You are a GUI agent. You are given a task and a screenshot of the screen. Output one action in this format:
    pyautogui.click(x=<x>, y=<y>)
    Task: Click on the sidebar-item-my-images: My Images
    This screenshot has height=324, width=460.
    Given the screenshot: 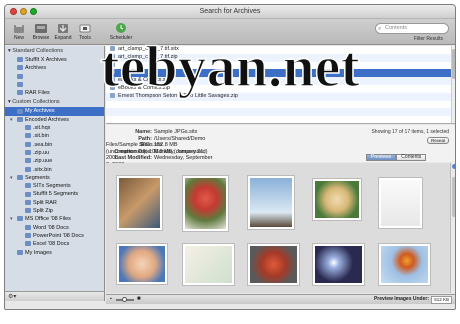 What is the action you would take?
    pyautogui.click(x=54, y=253)
    